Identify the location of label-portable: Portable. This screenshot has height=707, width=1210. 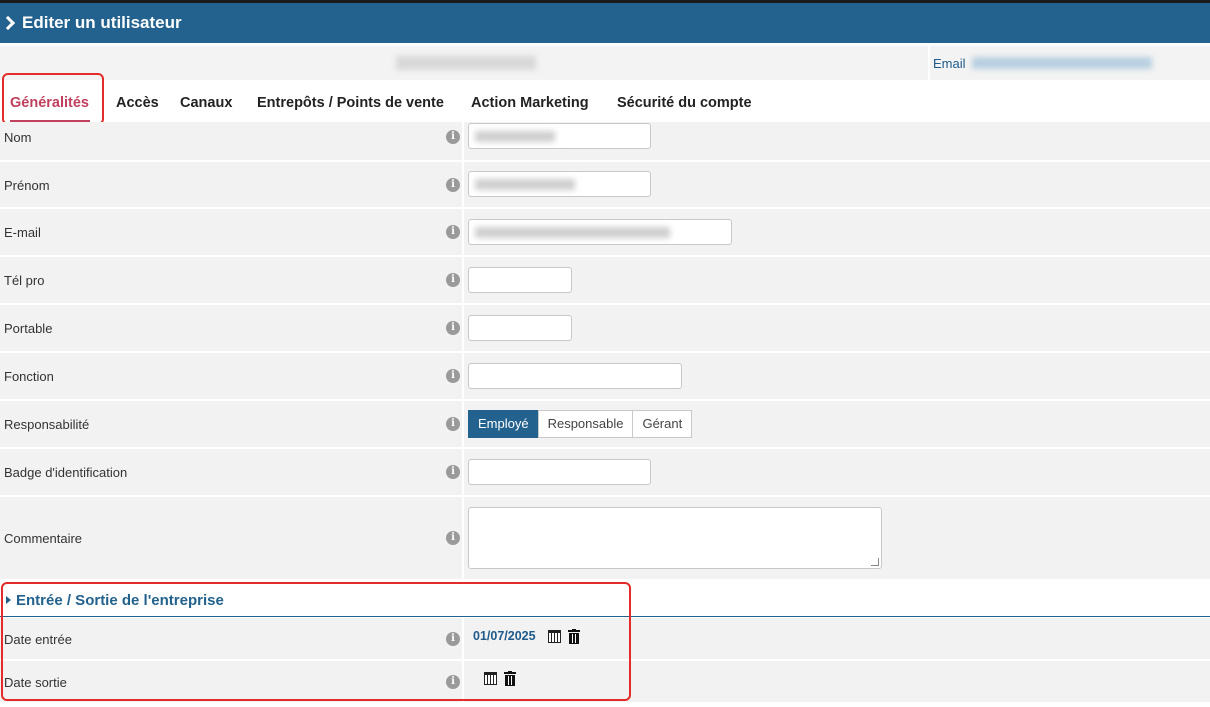
(28, 328).